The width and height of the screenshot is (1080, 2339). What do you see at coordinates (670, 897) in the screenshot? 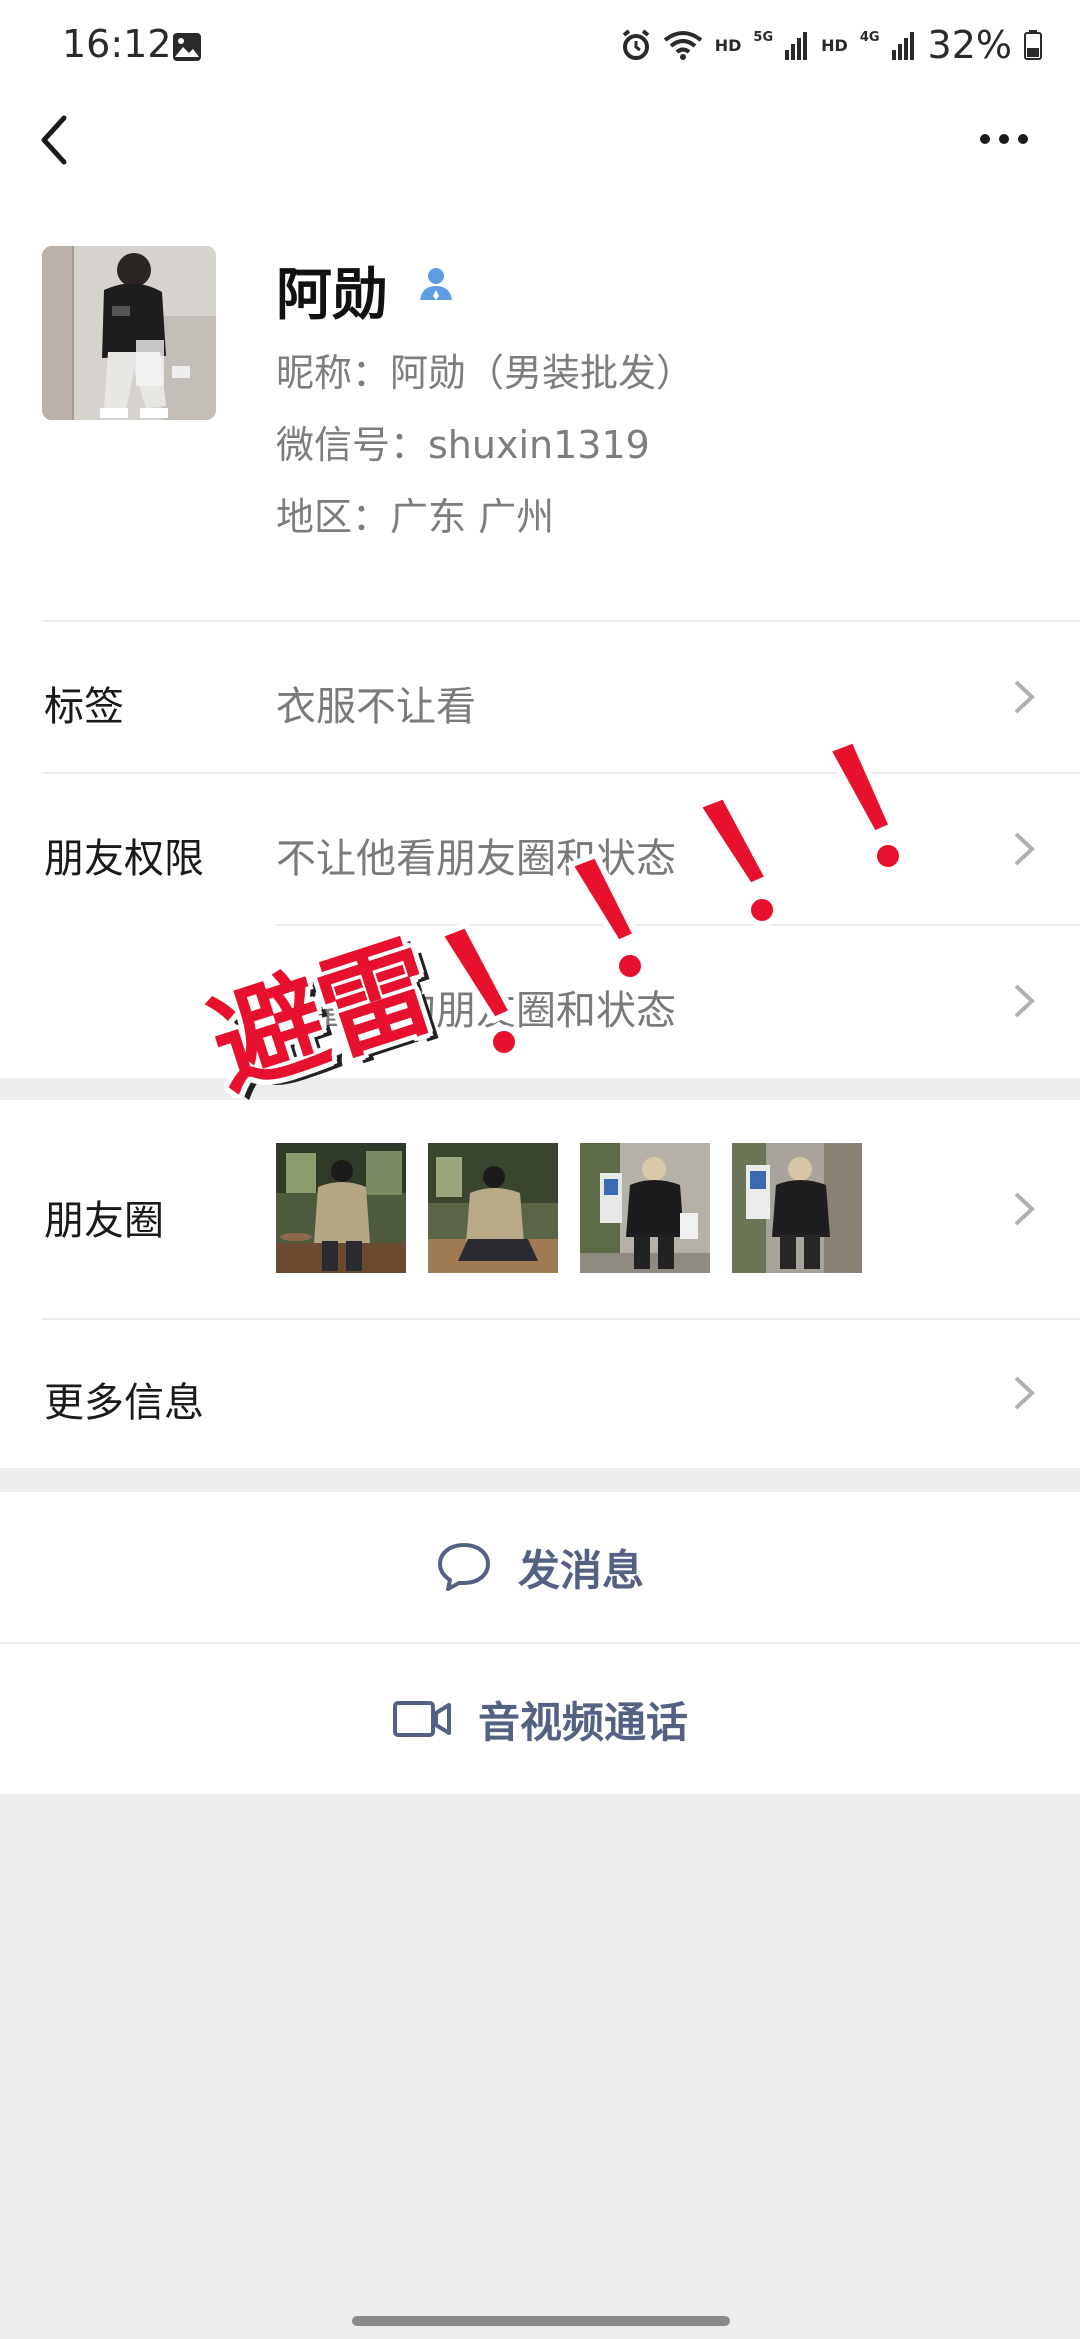
I see `exclamation-sticker` at bounding box center [670, 897].